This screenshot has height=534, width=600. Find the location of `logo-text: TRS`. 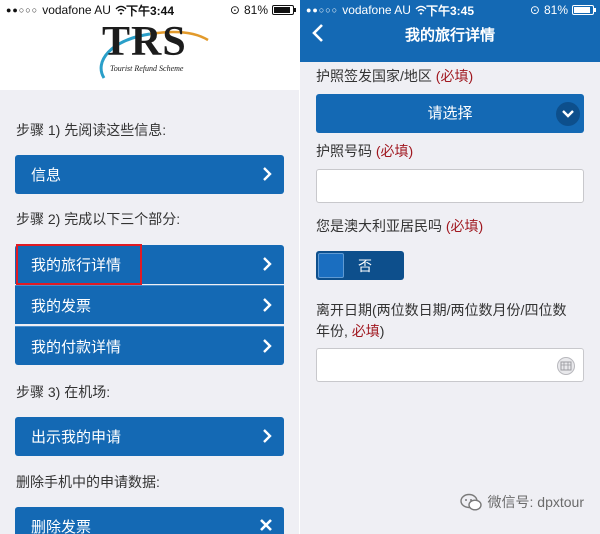

logo-text: TRS is located at coordinates (144, 42).